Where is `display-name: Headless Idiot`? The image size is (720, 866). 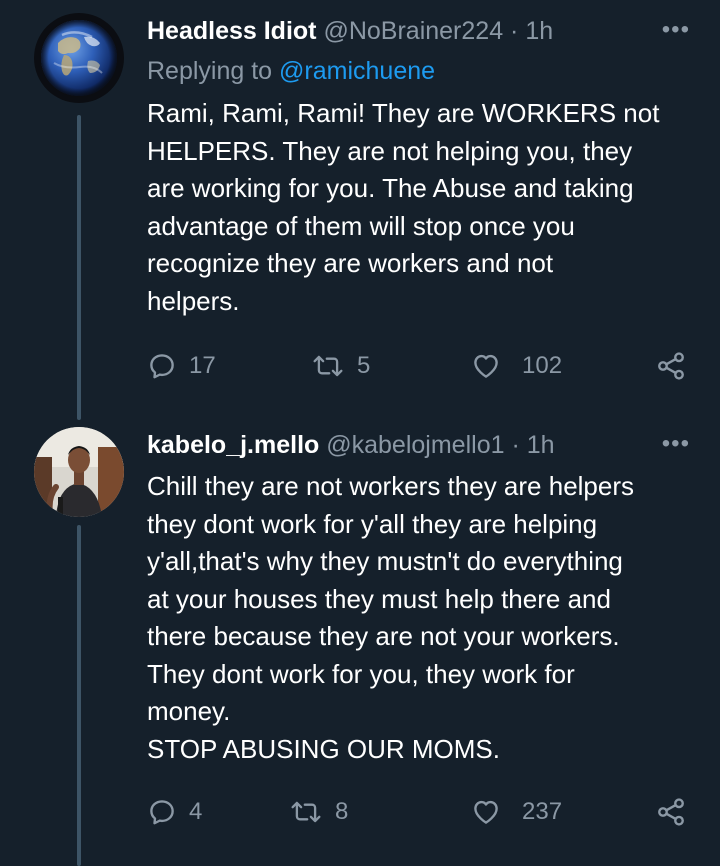
display-name: Headless Idiot is located at coordinates (232, 31).